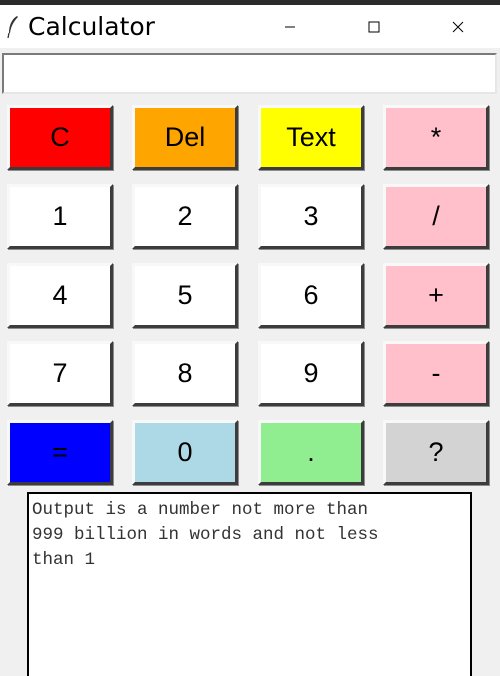 The image size is (500, 676). What do you see at coordinates (60, 452) in the screenshot?
I see `equals-button: =` at bounding box center [60, 452].